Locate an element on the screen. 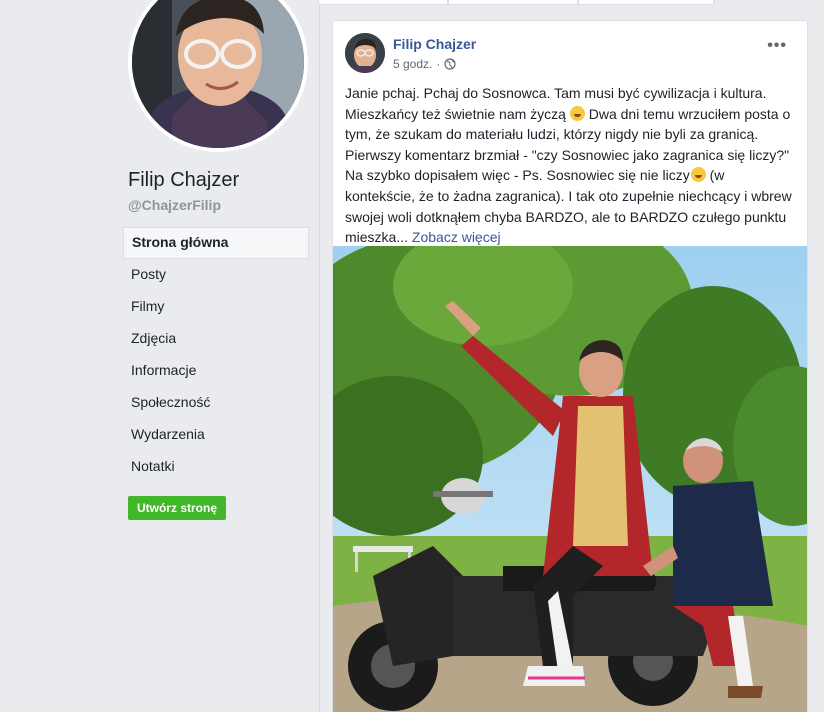 The height and width of the screenshot is (712, 824). post-timestamp: 5 godz. is located at coordinates (412, 64).